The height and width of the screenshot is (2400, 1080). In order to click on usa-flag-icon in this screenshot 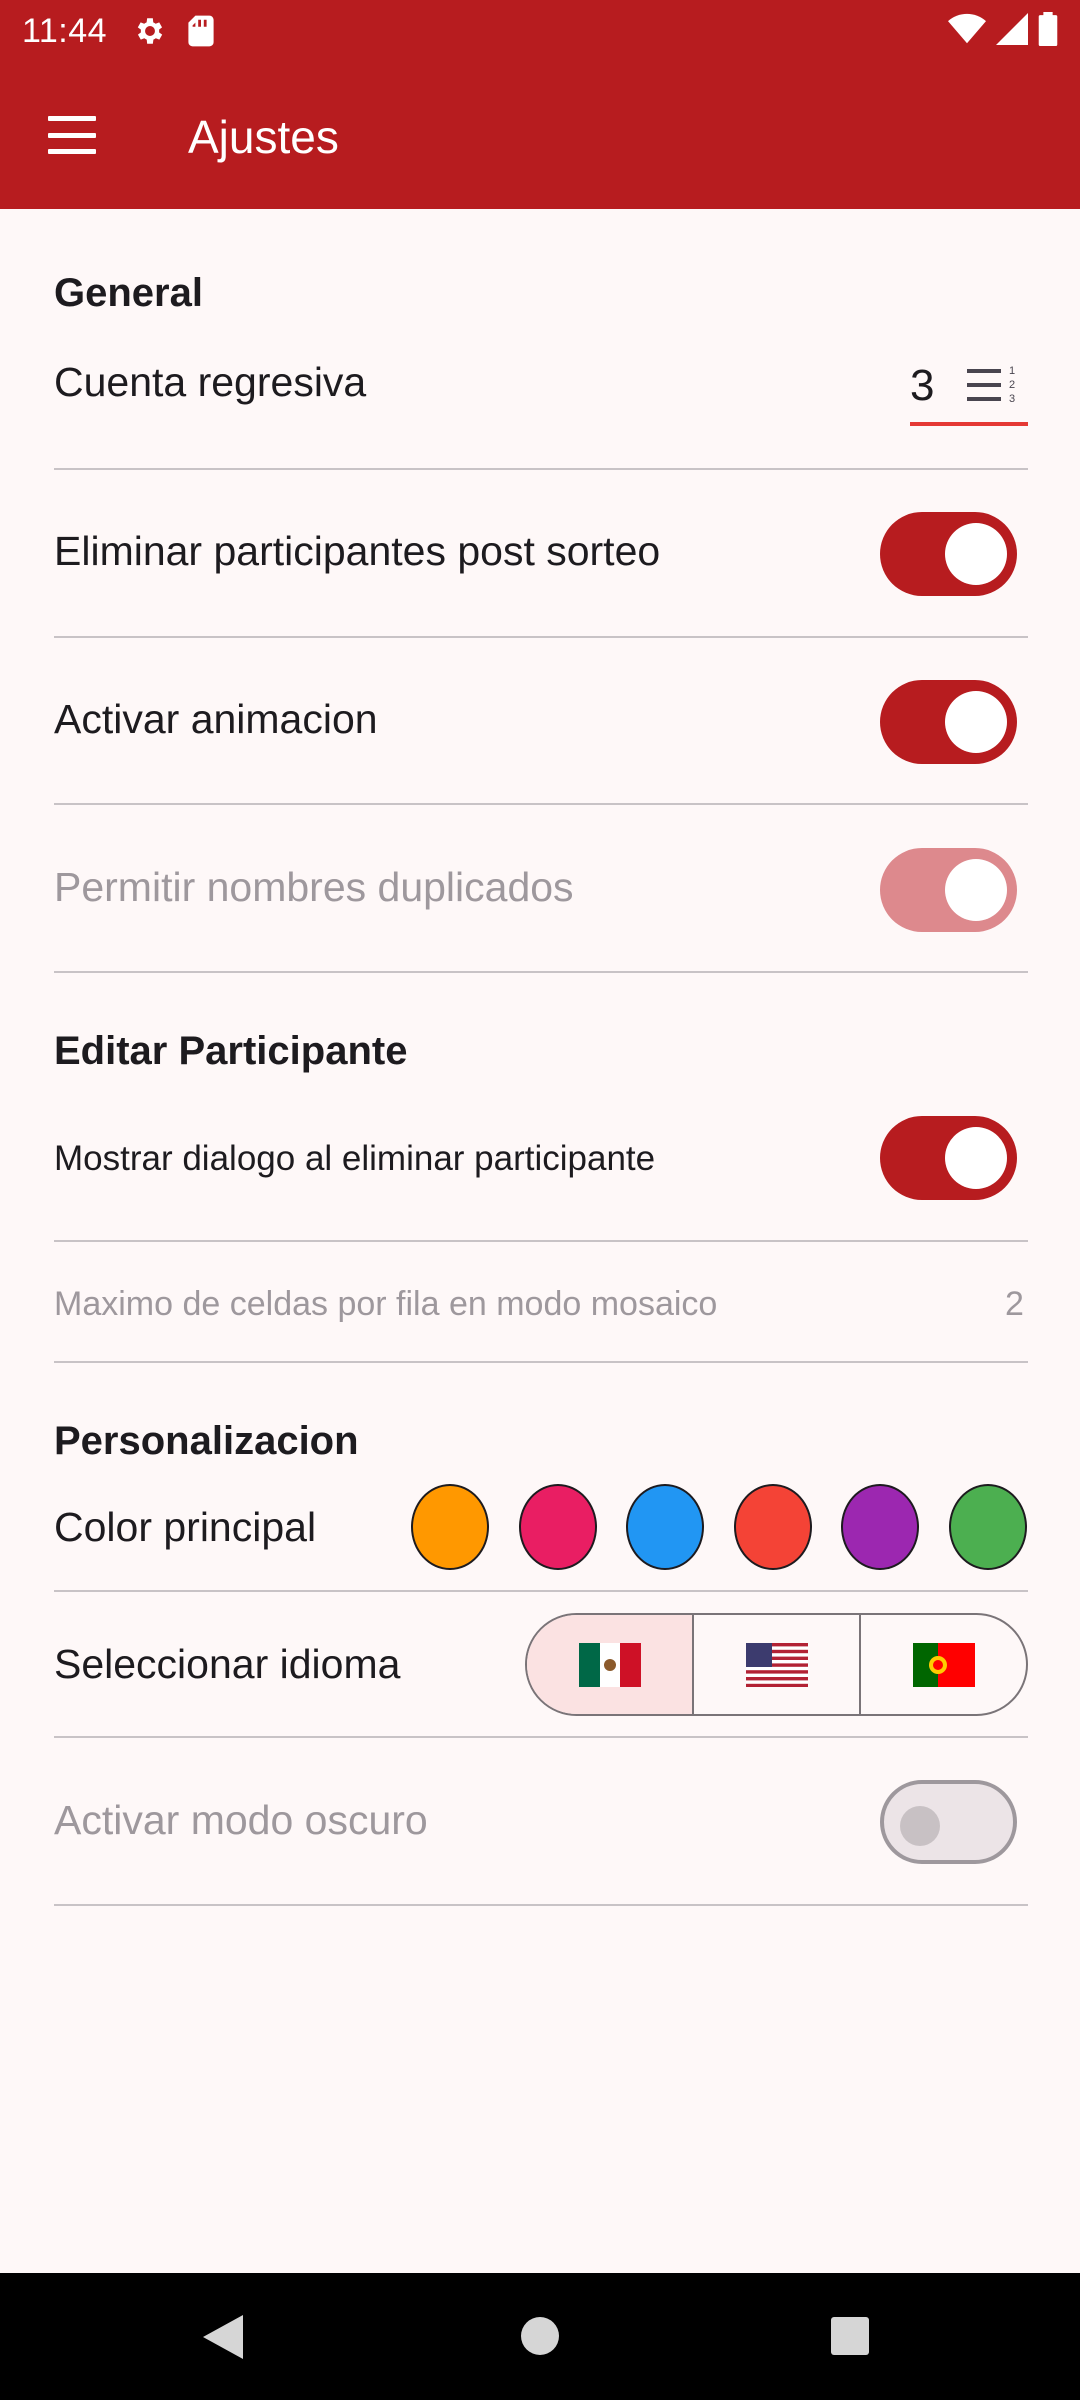, I will do `click(775, 1664)`.